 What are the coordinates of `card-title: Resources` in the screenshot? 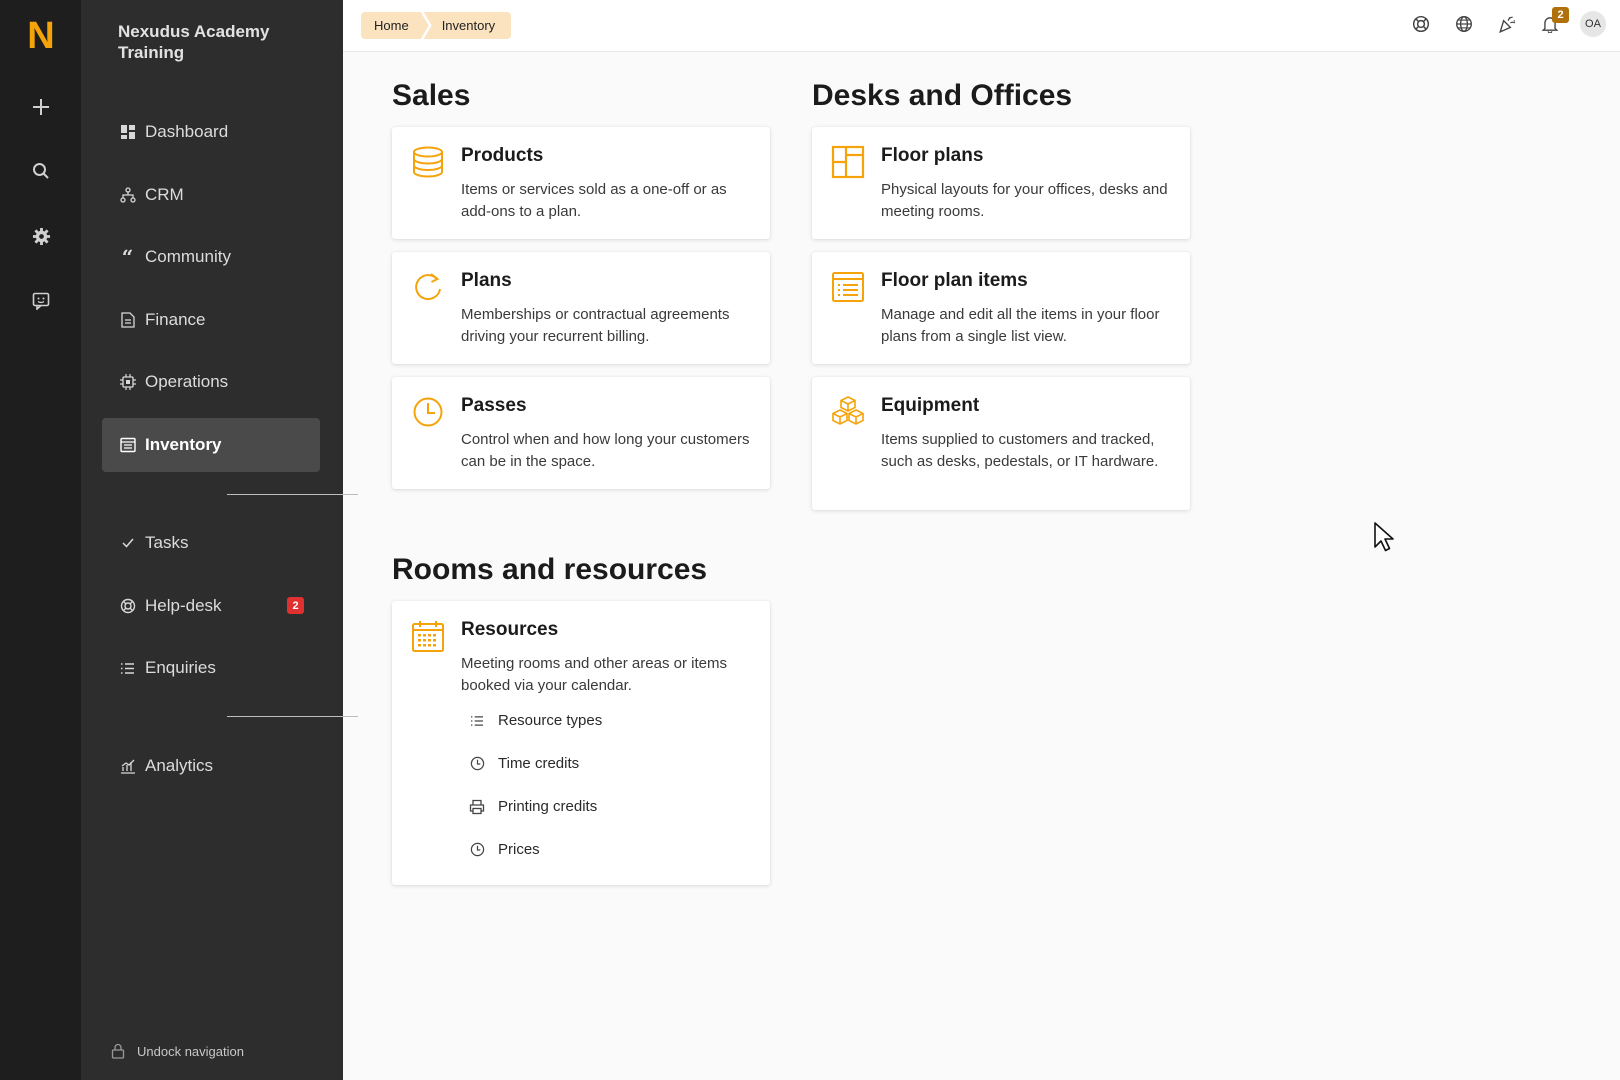 It's located at (510, 629).